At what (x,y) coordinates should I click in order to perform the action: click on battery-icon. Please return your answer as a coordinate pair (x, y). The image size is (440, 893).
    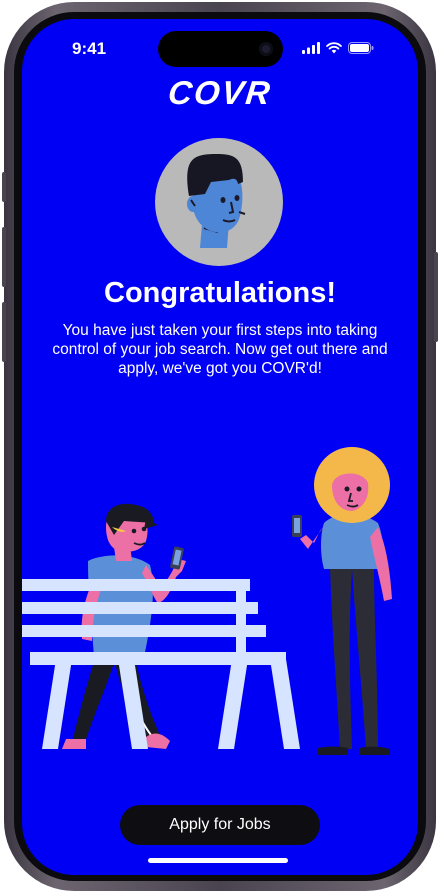
    Looking at the image, I should click on (361, 48).